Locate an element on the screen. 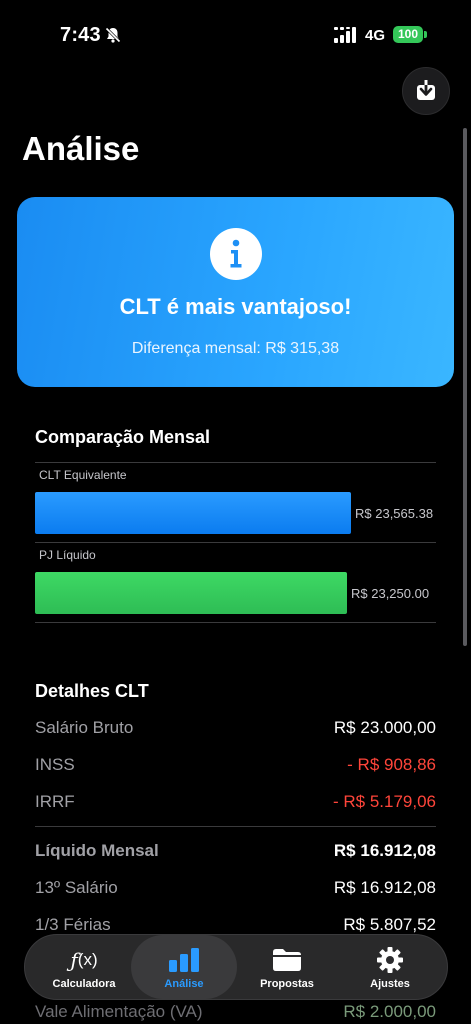 This screenshot has width=471, height=1024. gear-icon is located at coordinates (390, 960).